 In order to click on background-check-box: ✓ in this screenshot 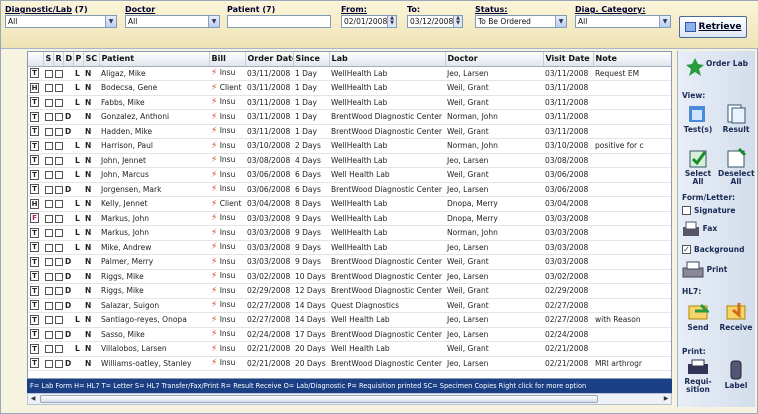, I will do `click(686, 249)`.